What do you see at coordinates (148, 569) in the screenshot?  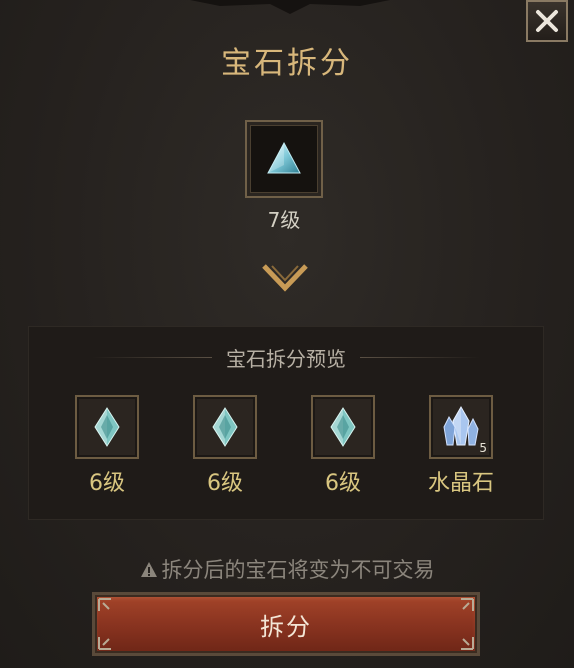 I see `warning-icon` at bounding box center [148, 569].